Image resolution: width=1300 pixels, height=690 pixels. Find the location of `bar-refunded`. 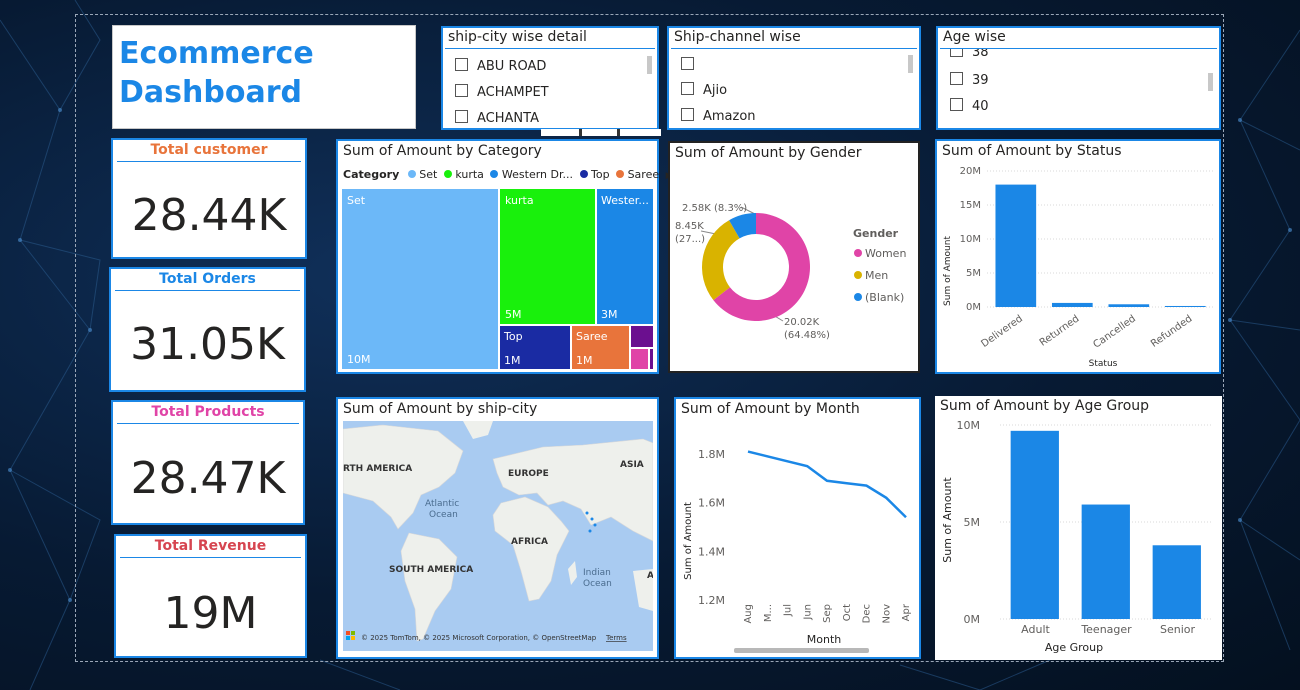

bar-refunded is located at coordinates (1185, 306).